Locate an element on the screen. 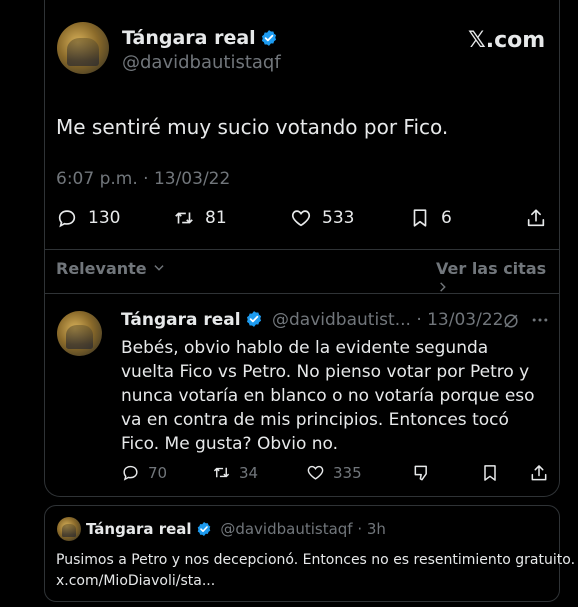  retweet-button: 81 is located at coordinates (200, 218).